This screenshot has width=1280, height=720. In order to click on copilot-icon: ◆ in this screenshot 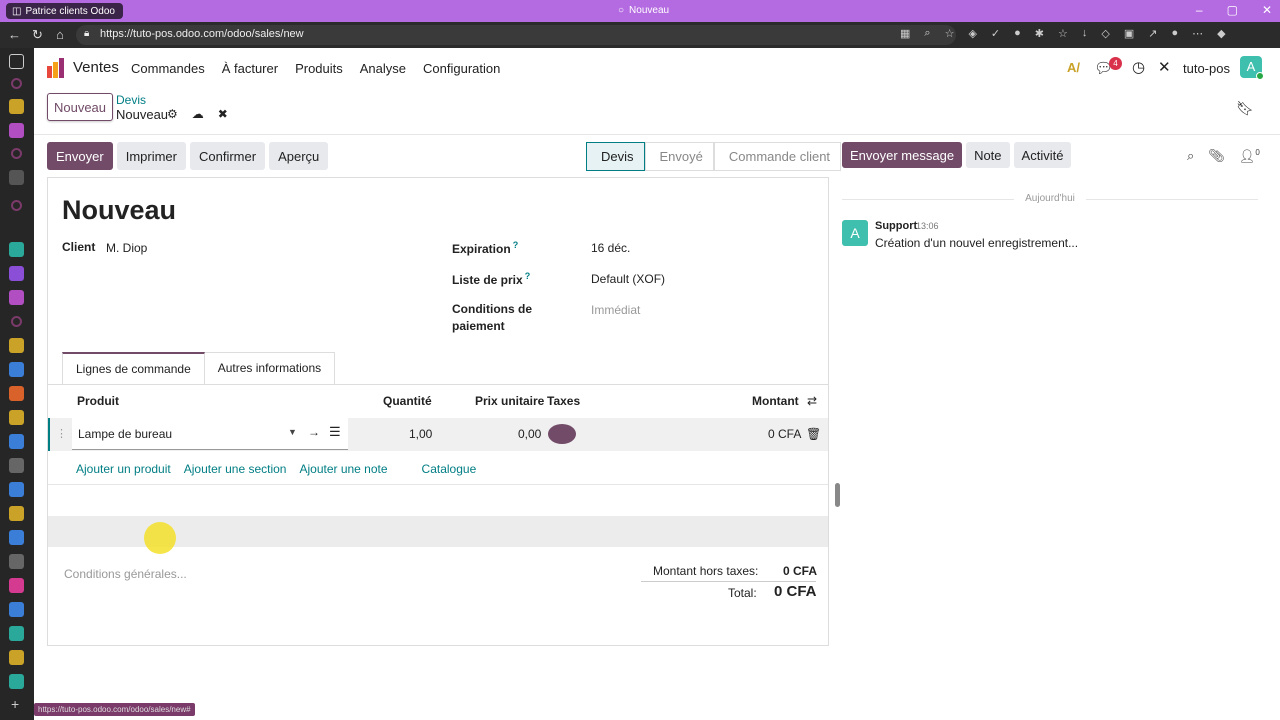, I will do `click(1221, 33)`.